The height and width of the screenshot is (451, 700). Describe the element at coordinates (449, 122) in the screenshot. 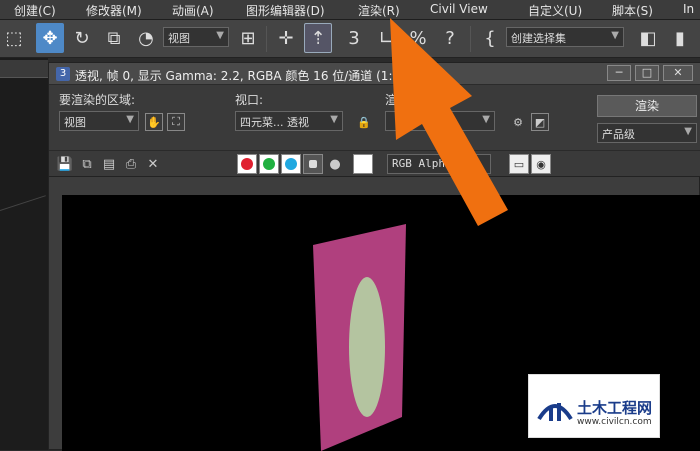

I see `orange-arrow-icon` at that location.